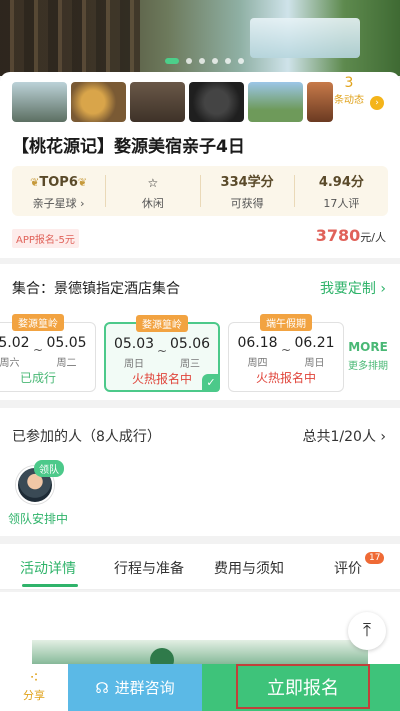 Image resolution: width=400 pixels, height=711 pixels. Describe the element at coordinates (190, 344) in the screenshot. I see `date-end: 05.06` at that location.